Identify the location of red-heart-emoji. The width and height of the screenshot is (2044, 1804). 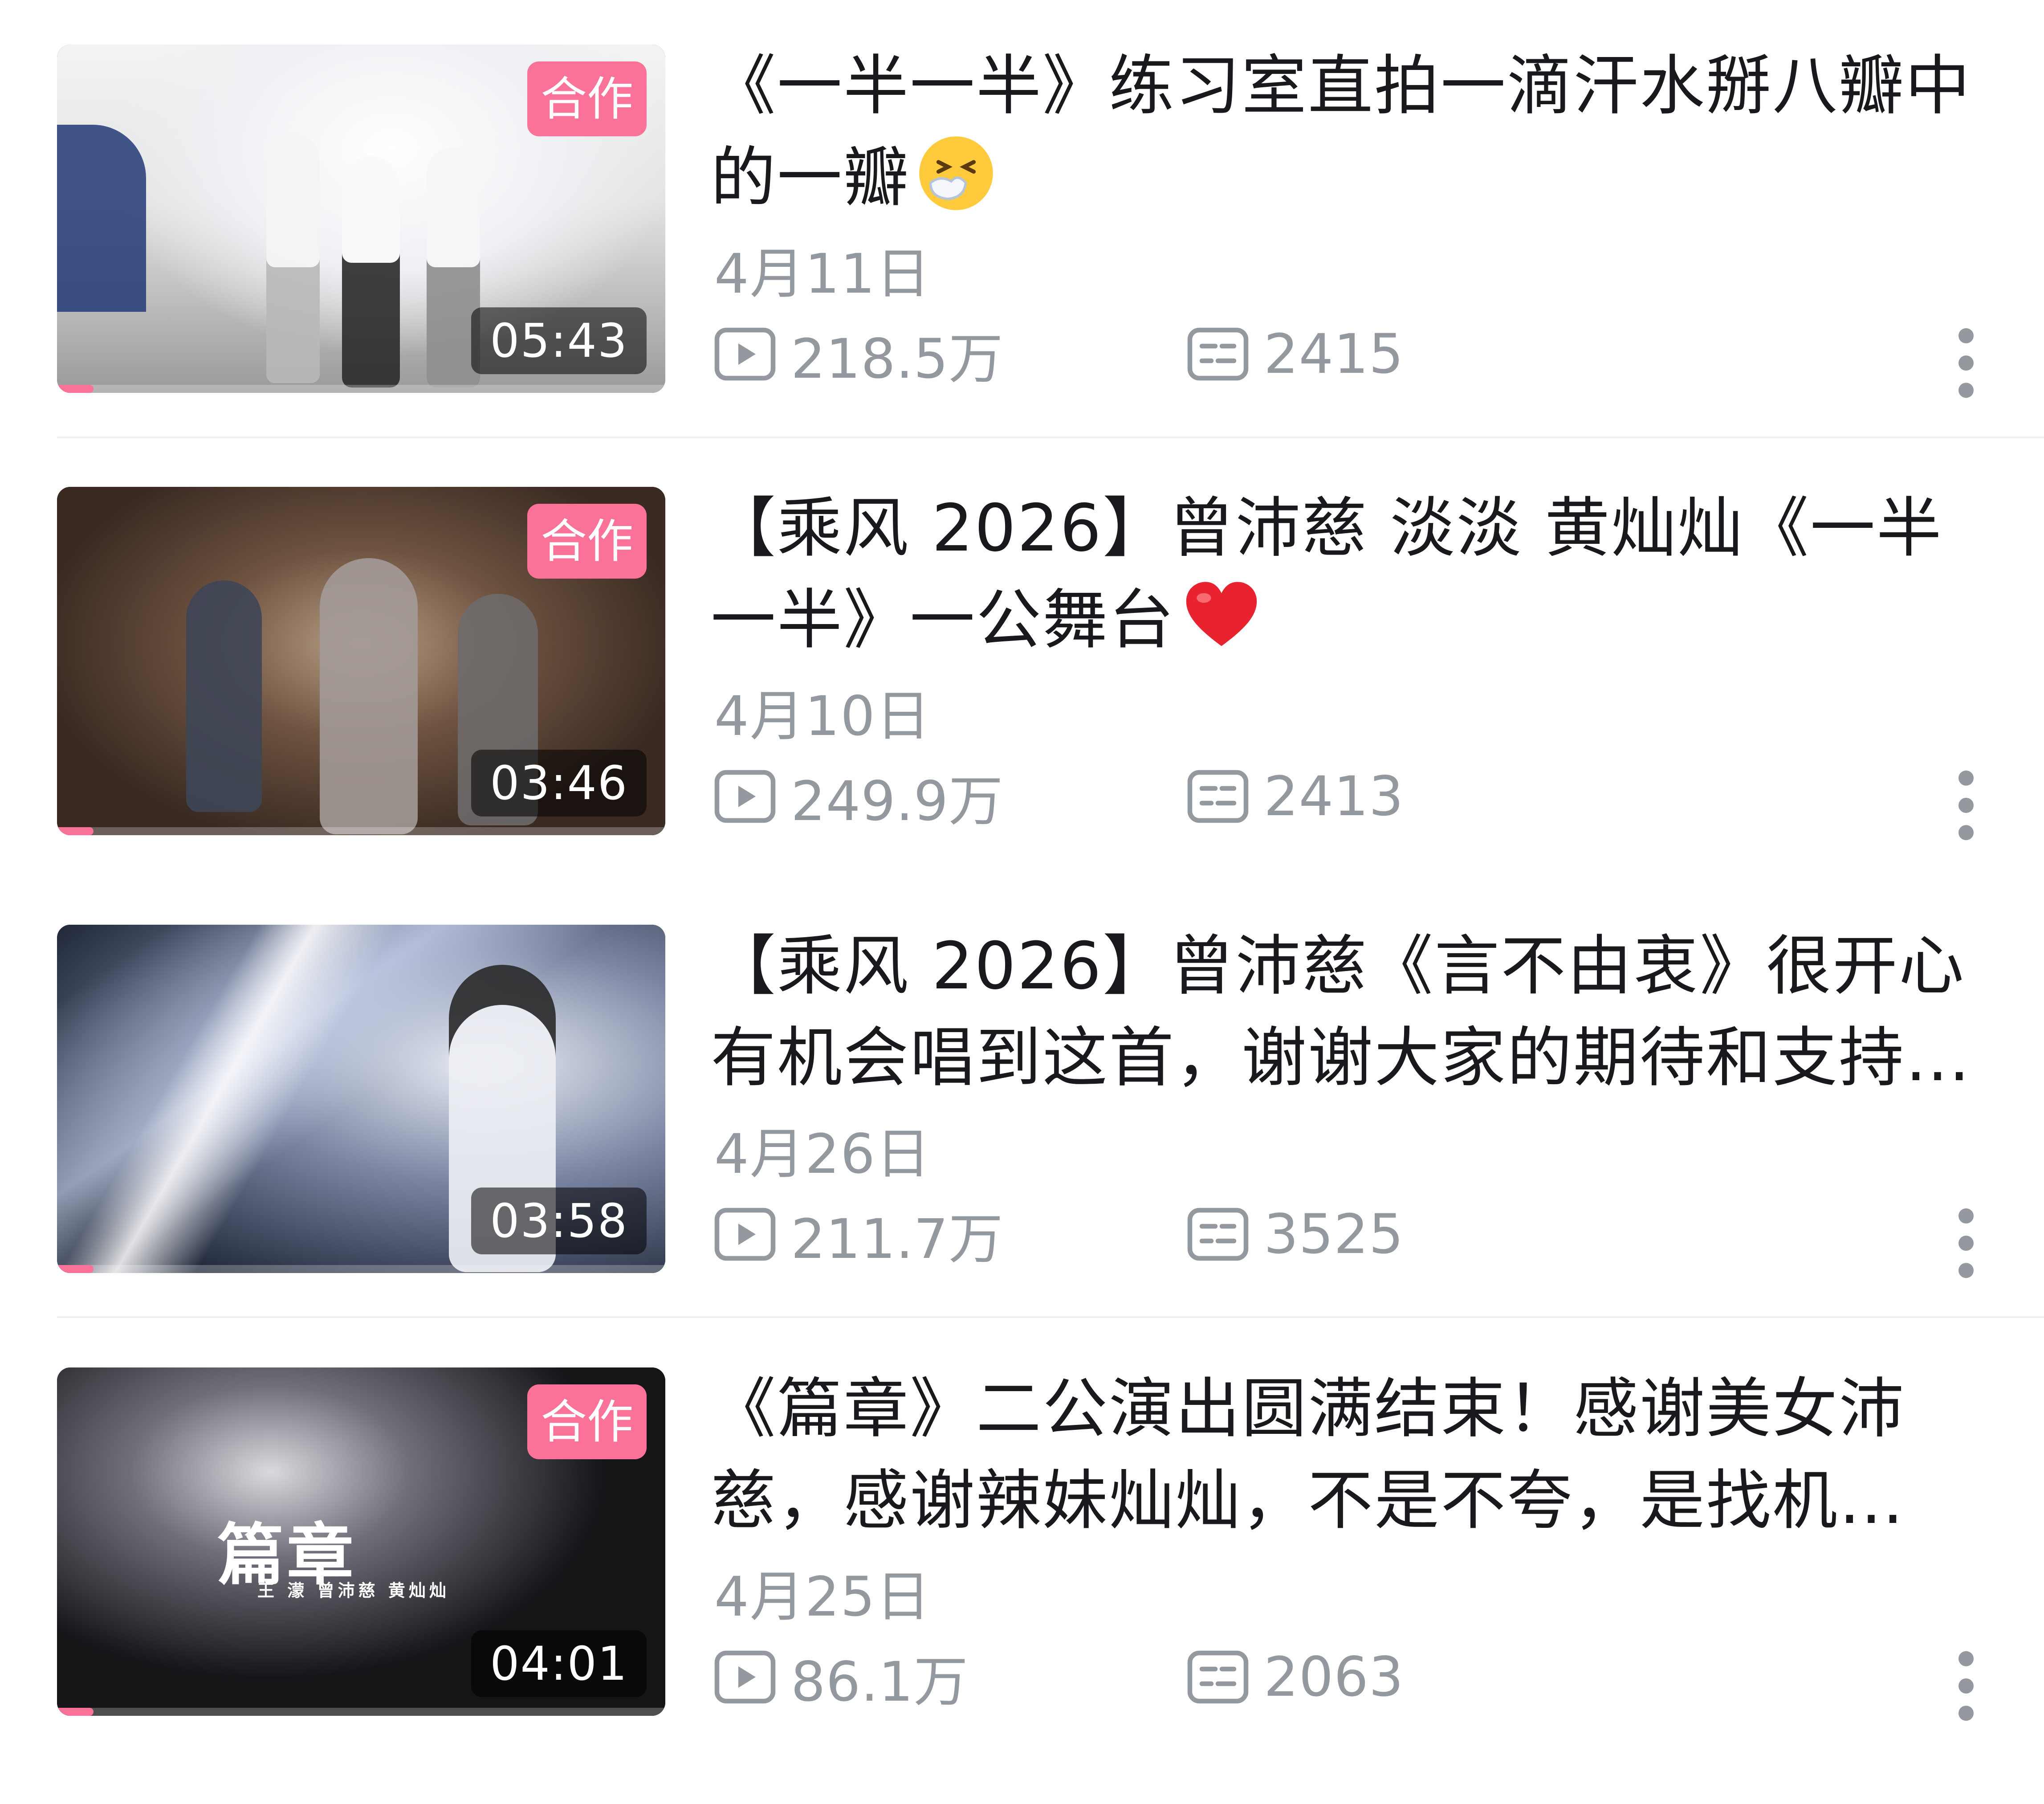
(1221, 614).